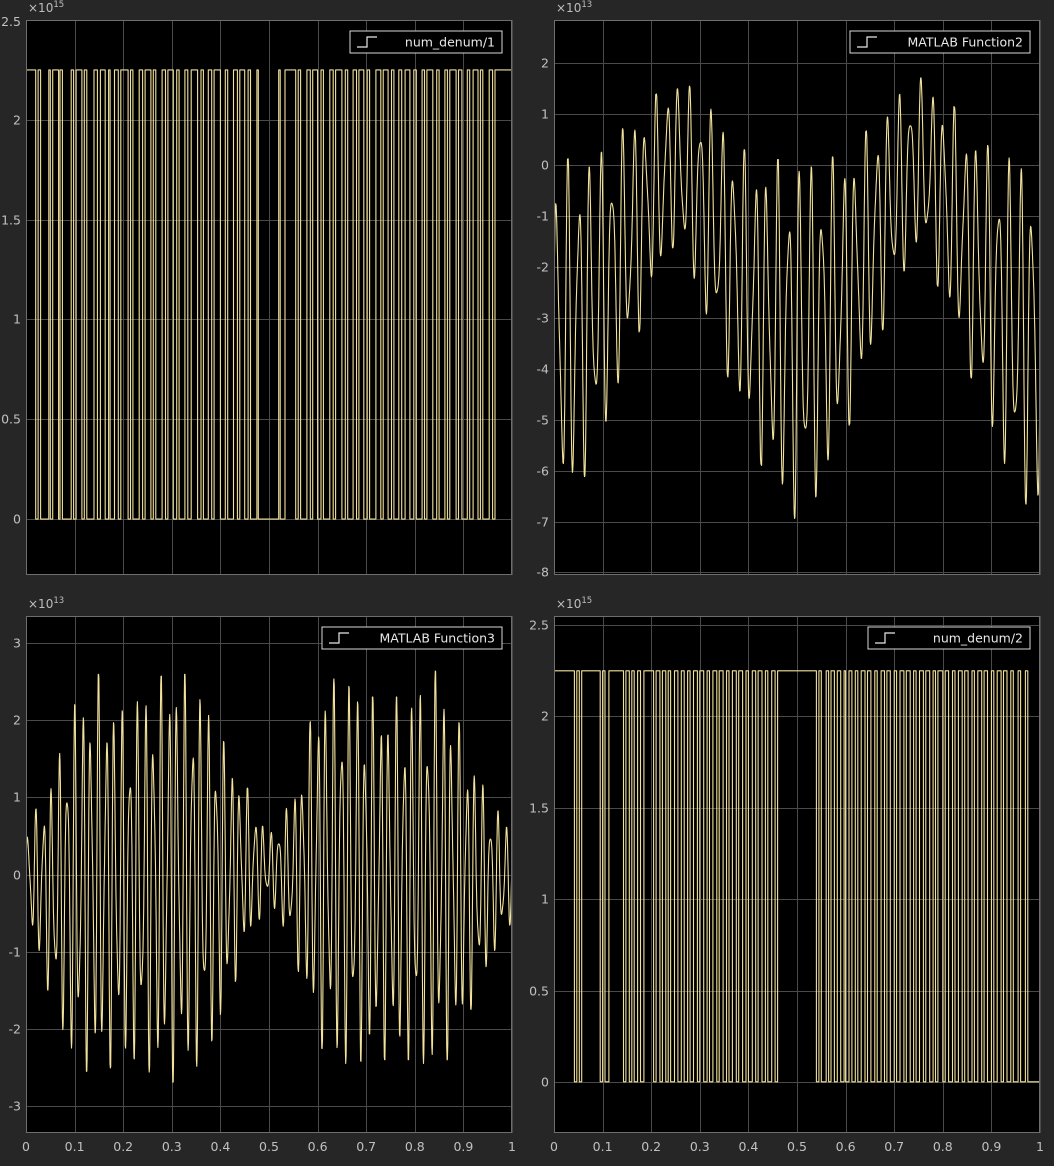 Image resolution: width=1054 pixels, height=1166 pixels. Describe the element at coordinates (437, 638) in the screenshot. I see `legend-label: MATLAB Function3` at that location.